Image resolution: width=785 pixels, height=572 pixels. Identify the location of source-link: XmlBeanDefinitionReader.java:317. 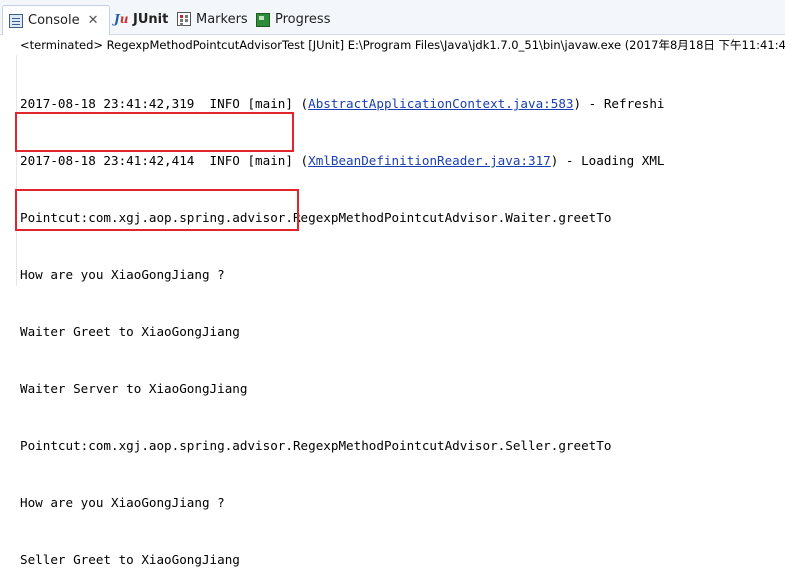
(429, 160).